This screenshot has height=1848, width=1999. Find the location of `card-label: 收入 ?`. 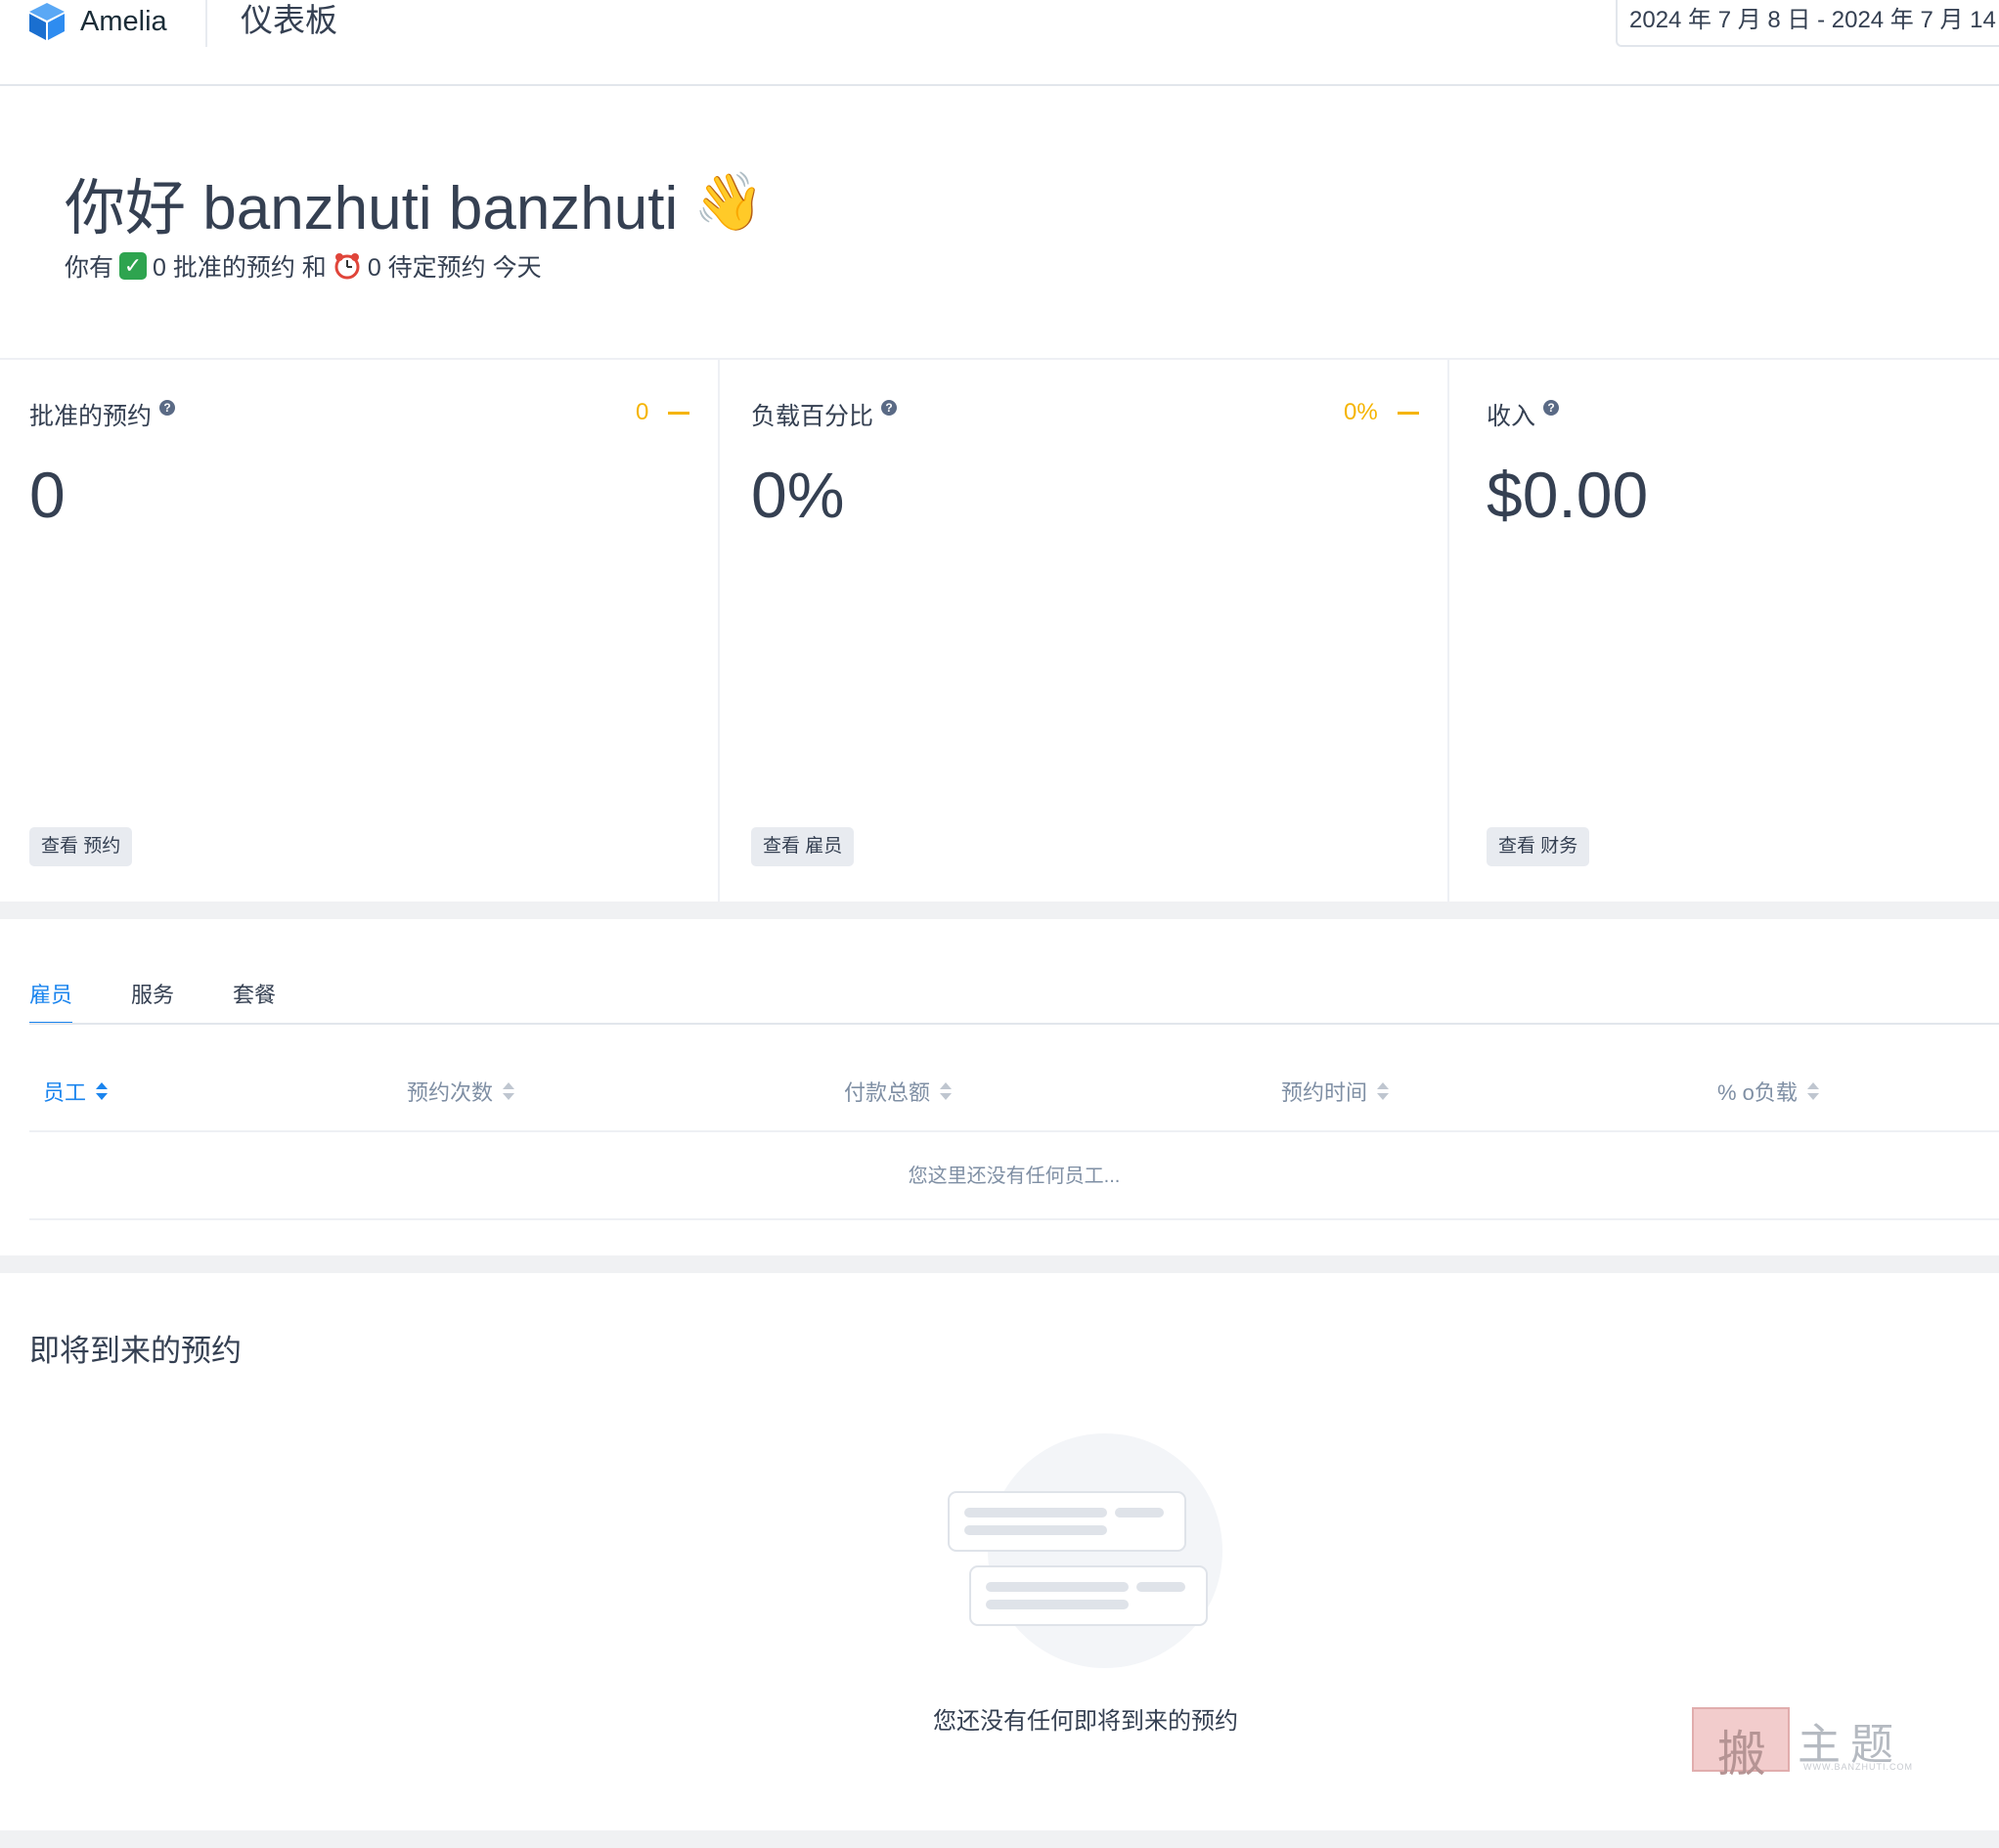

card-label: 收入 ? is located at coordinates (1524, 414).